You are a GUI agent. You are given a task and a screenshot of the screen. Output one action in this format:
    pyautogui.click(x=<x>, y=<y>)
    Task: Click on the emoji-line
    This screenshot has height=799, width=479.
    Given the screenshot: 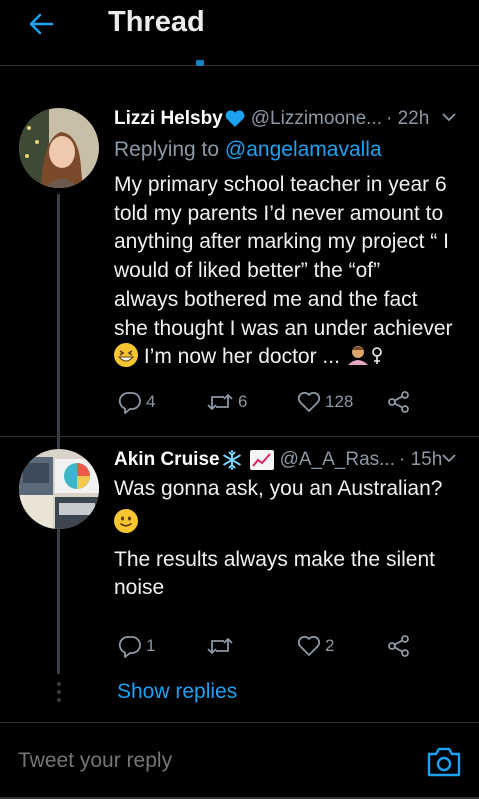 What is the action you would take?
    pyautogui.click(x=291, y=525)
    